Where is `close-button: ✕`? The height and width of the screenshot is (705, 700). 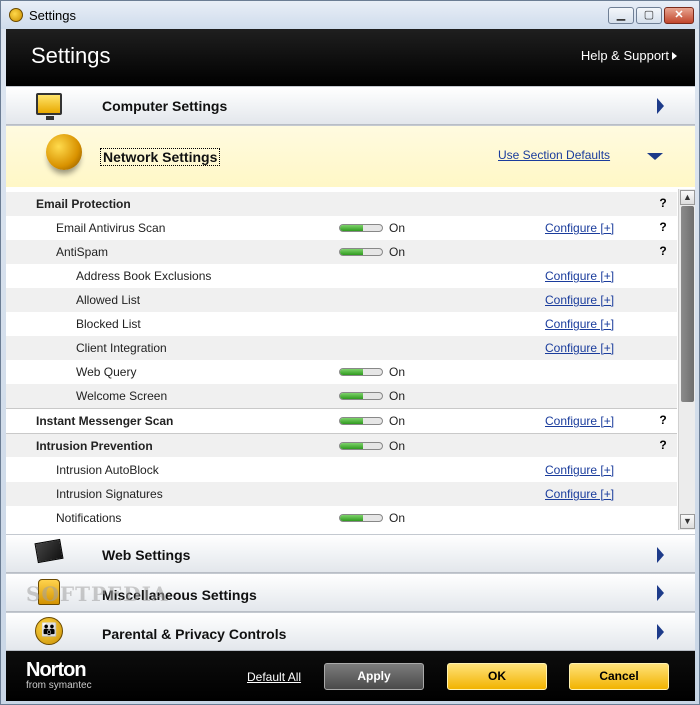 close-button: ✕ is located at coordinates (679, 15).